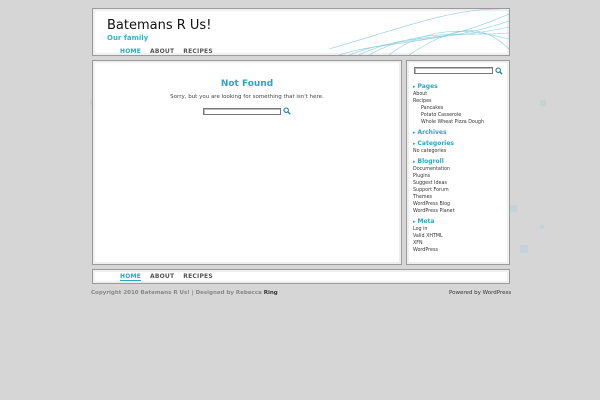 The image size is (600, 400). What do you see at coordinates (422, 101) in the screenshot?
I see `sidebar-page-recipes: Recipes` at bounding box center [422, 101].